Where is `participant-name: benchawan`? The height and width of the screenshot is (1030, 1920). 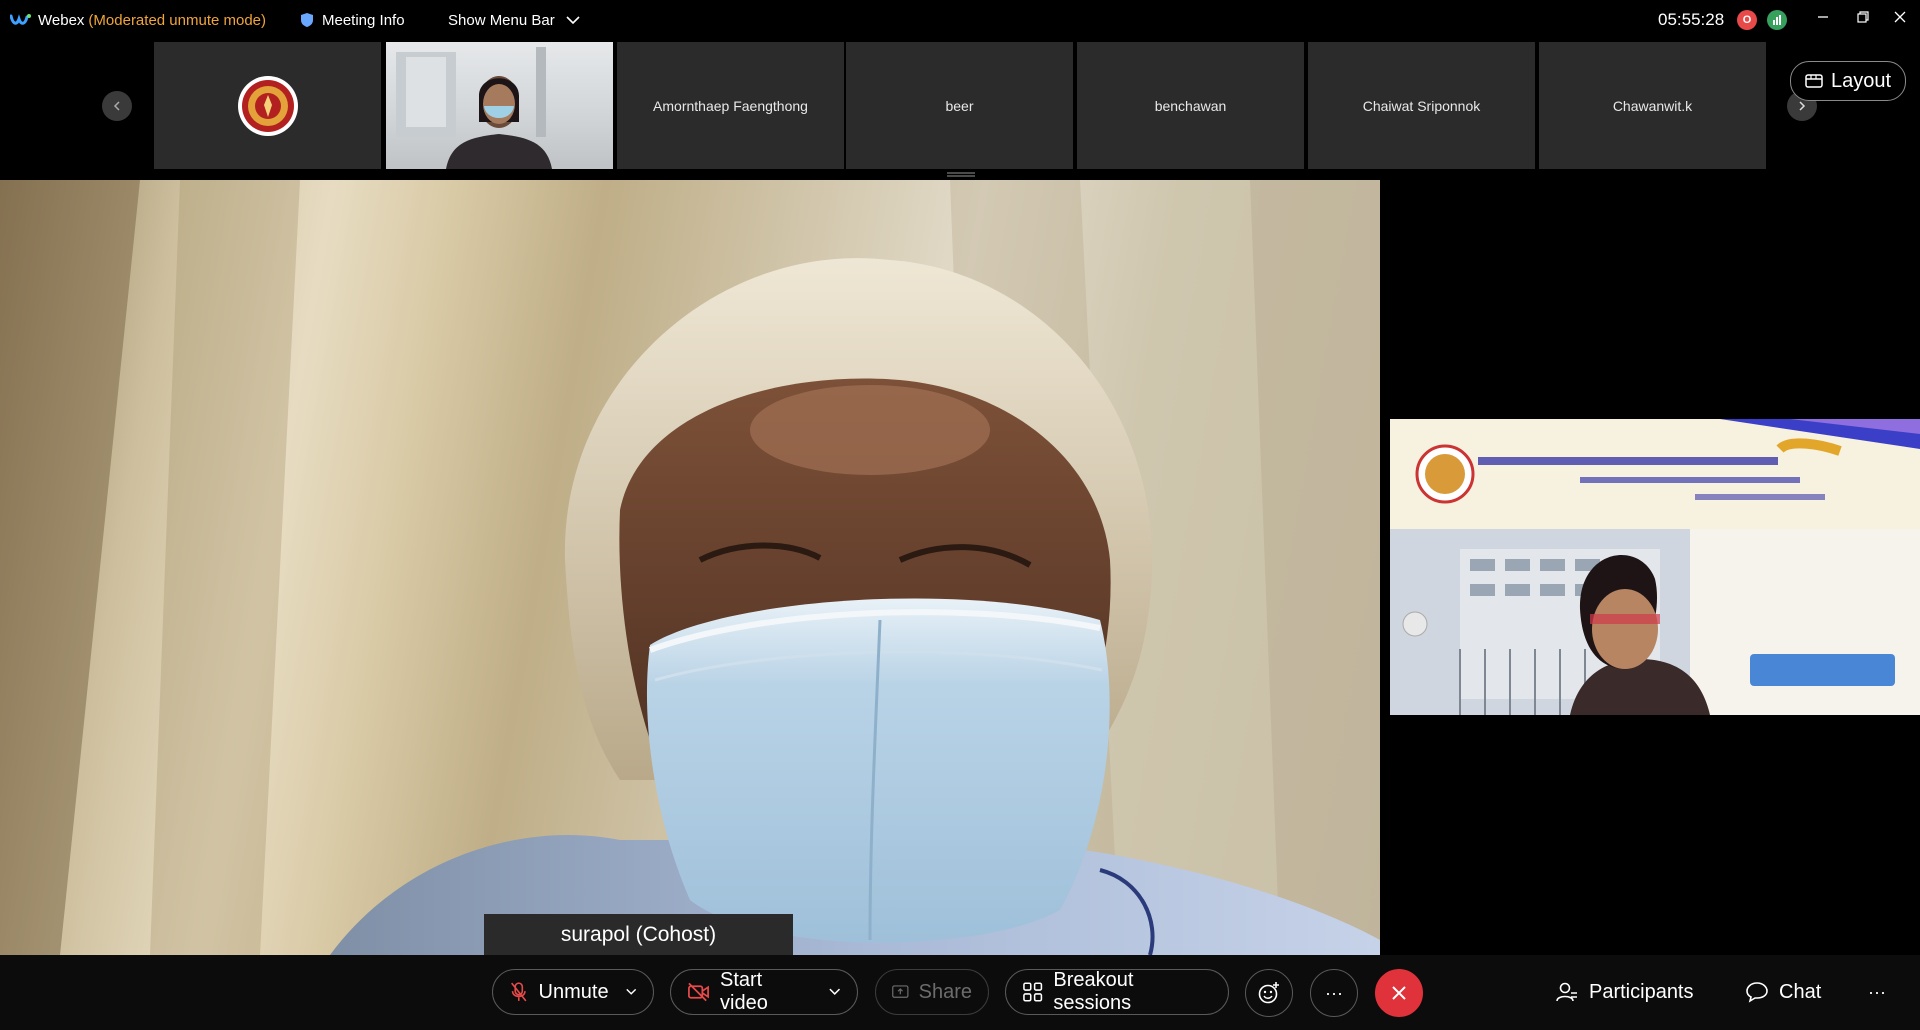
participant-name: benchawan is located at coordinates (1190, 105).